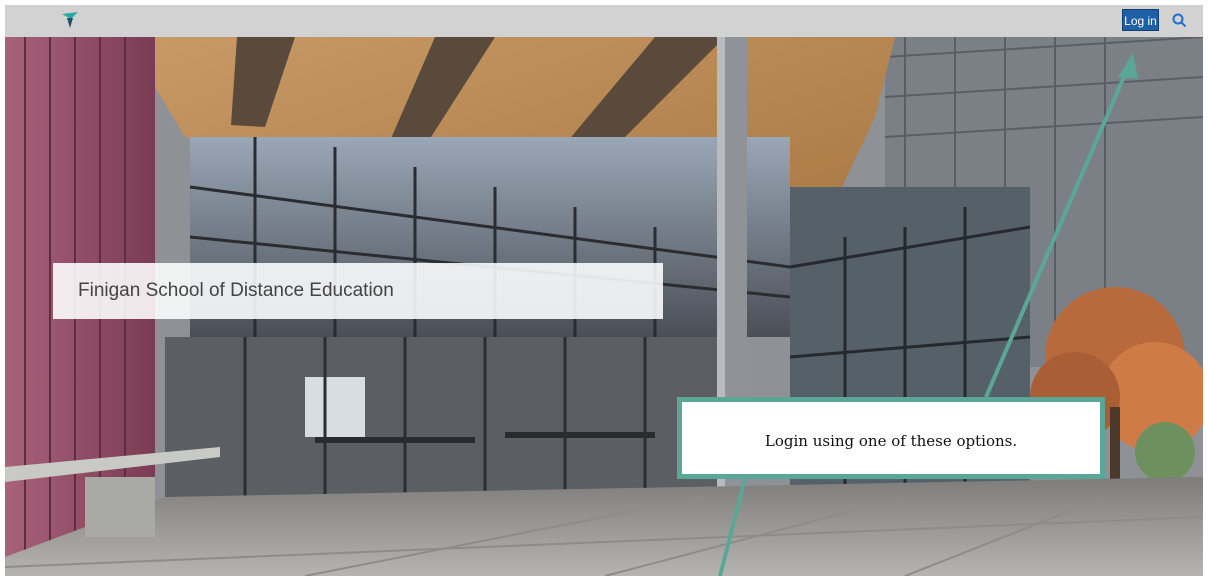 This screenshot has width=1208, height=576. Describe the element at coordinates (1180, 21) in the screenshot. I see `search-icon` at that location.